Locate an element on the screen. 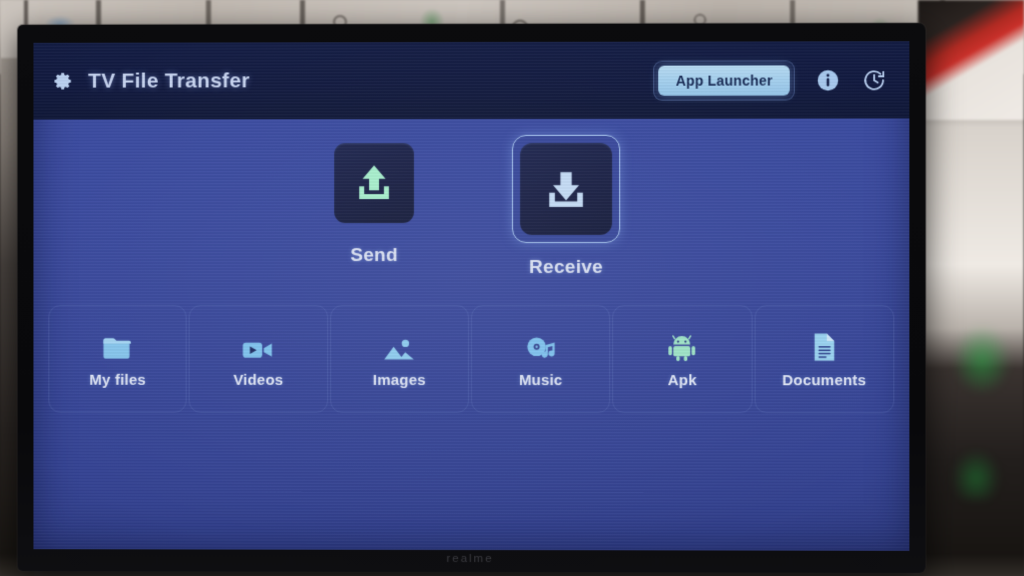 This screenshot has width=1024, height=576. receive-action: Receive is located at coordinates (566, 206).